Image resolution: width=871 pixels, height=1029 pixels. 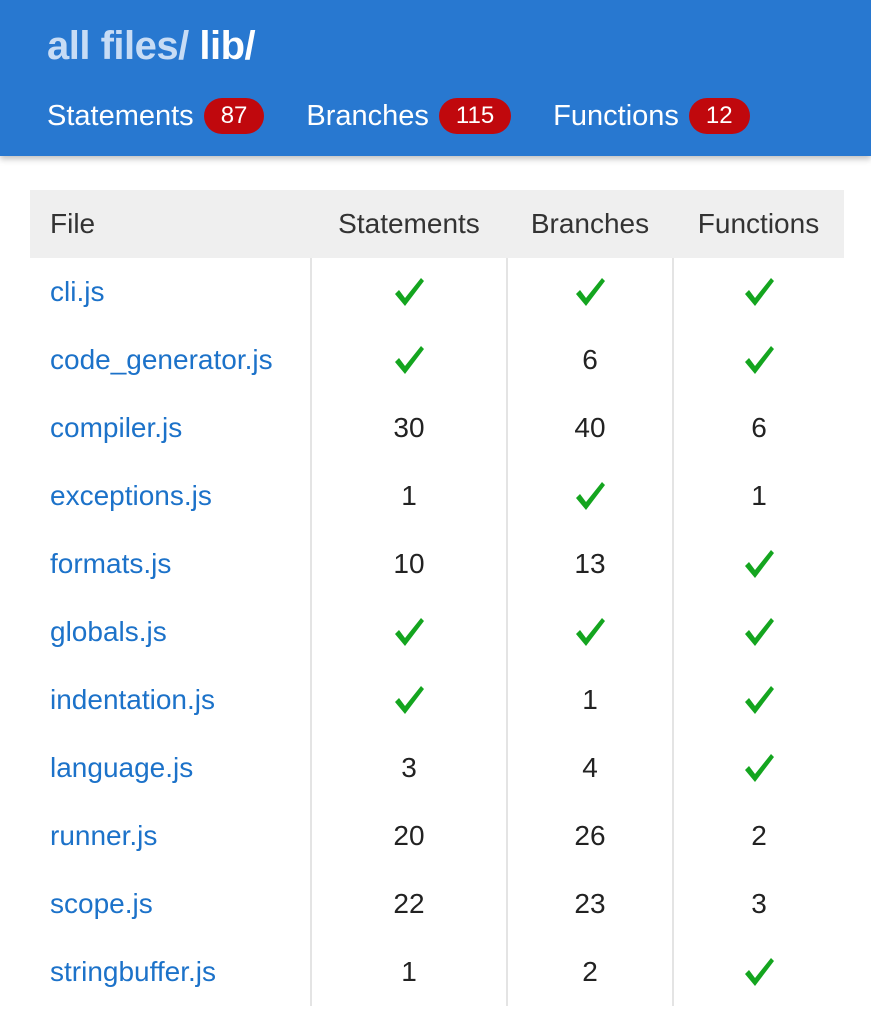 What do you see at coordinates (590, 224) in the screenshot?
I see `column-header-branches: Branches` at bounding box center [590, 224].